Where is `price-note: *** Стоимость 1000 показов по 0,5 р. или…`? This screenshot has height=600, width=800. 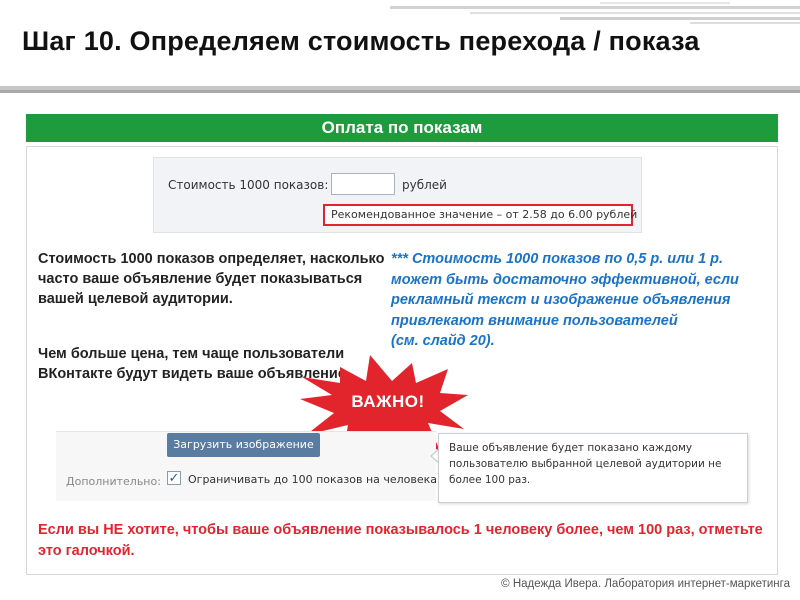
price-note: *** Стоимость 1000 показов по 0,5 р. или… is located at coordinates (583, 300).